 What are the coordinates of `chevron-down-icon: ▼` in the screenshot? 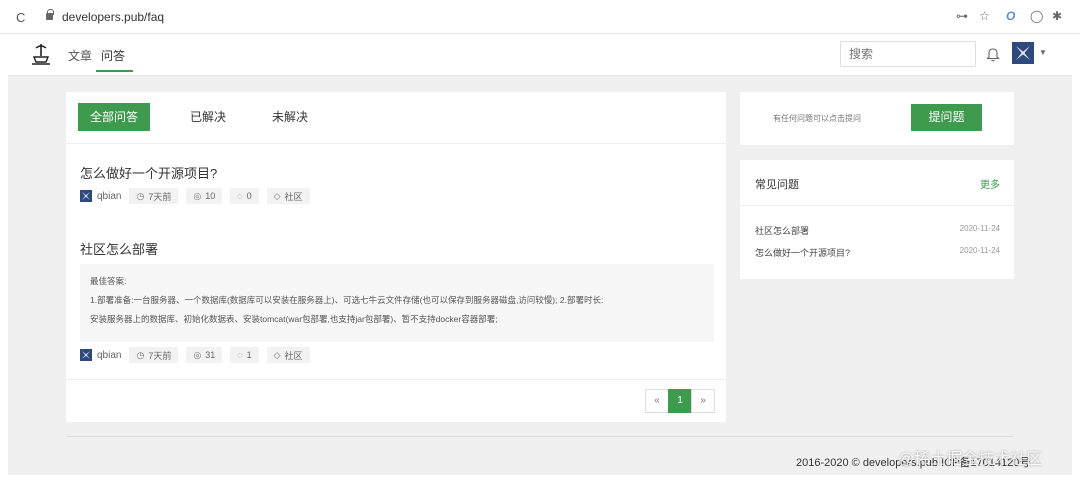 It's located at (1043, 52).